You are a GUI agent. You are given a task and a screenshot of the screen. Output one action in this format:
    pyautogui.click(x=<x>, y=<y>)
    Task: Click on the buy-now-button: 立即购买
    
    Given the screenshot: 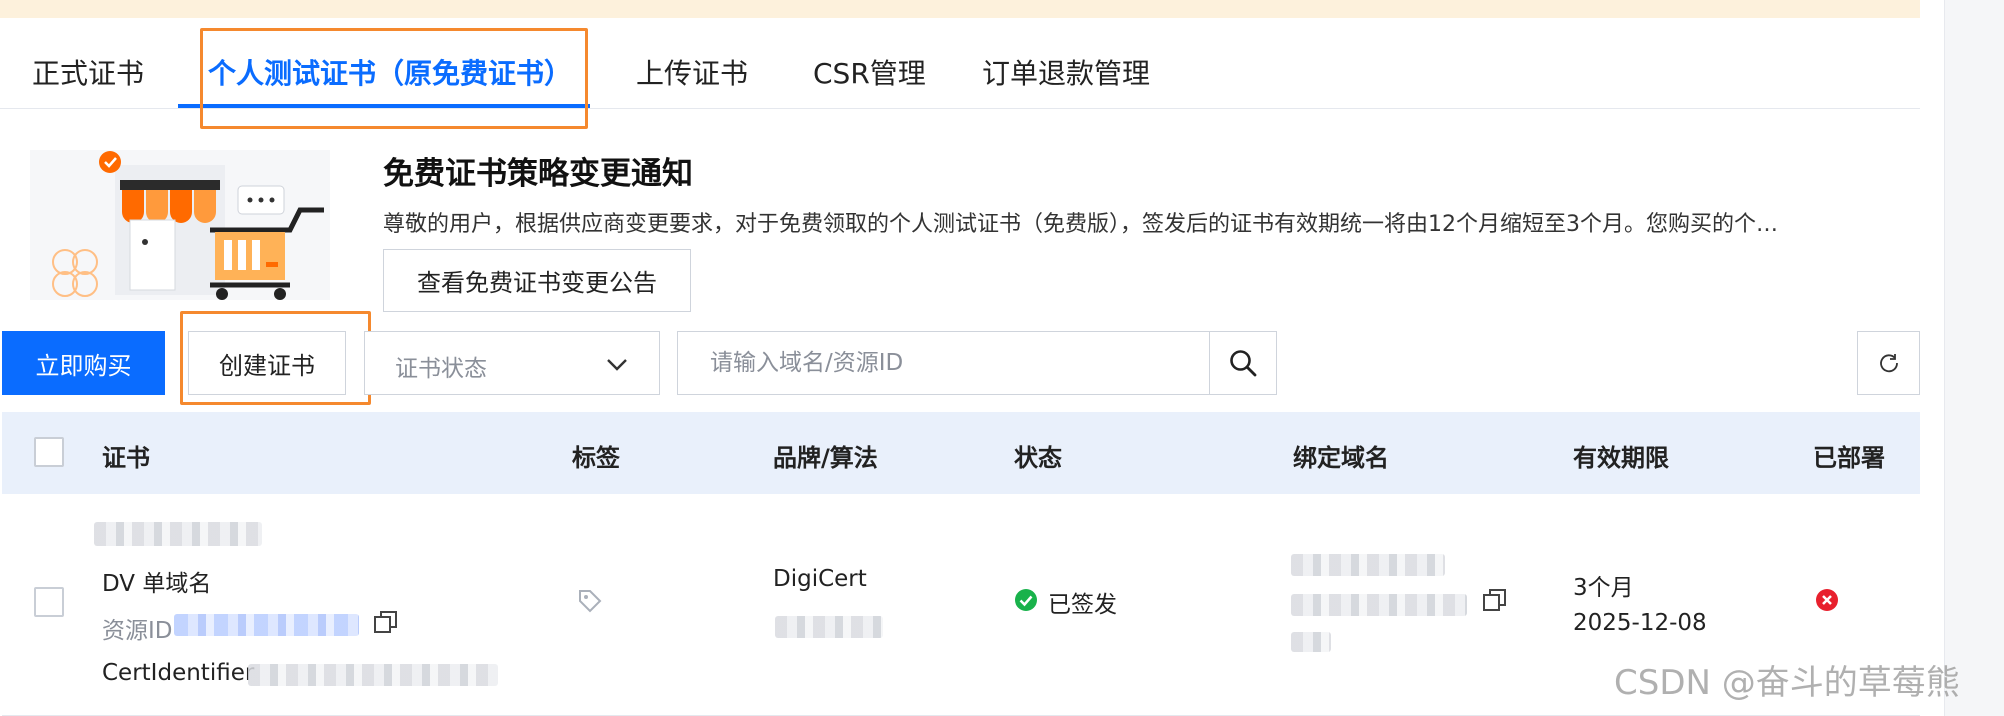 What is the action you would take?
    pyautogui.click(x=83, y=363)
    